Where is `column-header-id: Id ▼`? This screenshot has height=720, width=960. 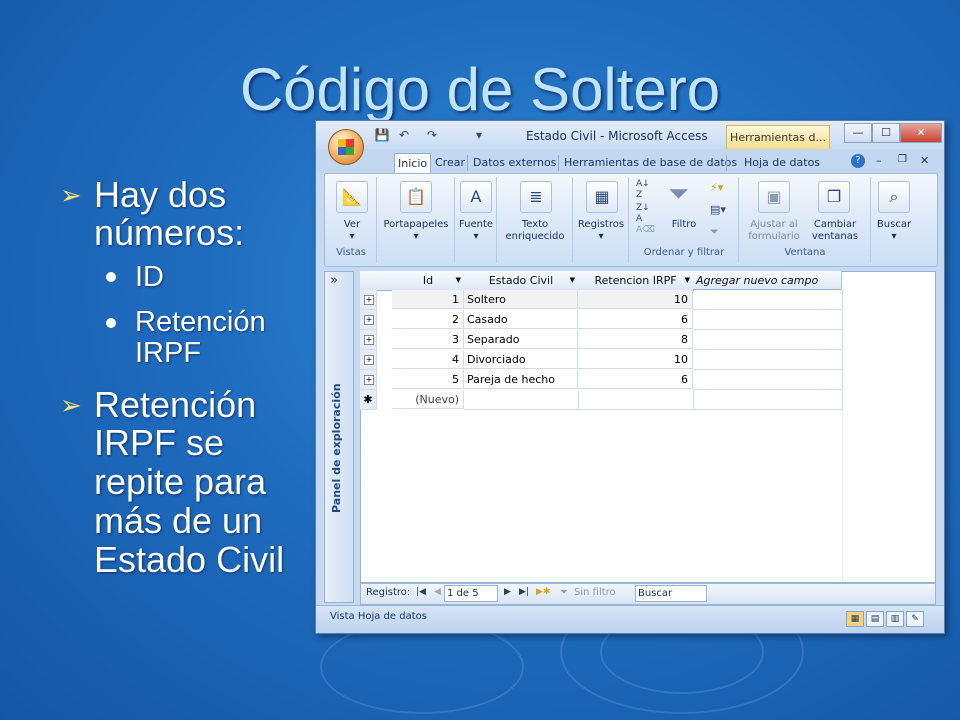 column-header-id: Id ▼ is located at coordinates (428, 281).